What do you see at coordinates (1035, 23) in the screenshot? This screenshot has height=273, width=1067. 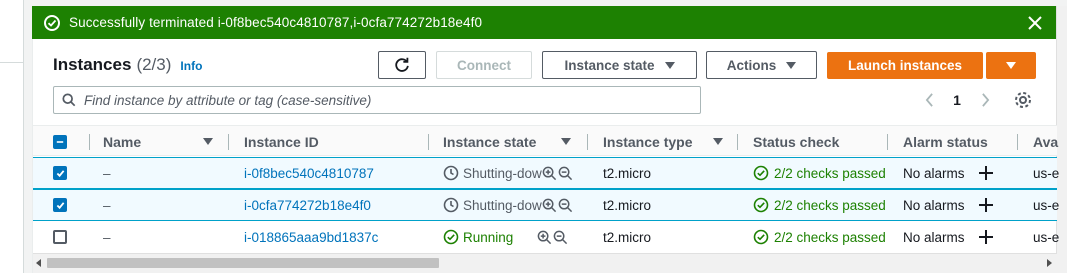 I see `close-icon` at bounding box center [1035, 23].